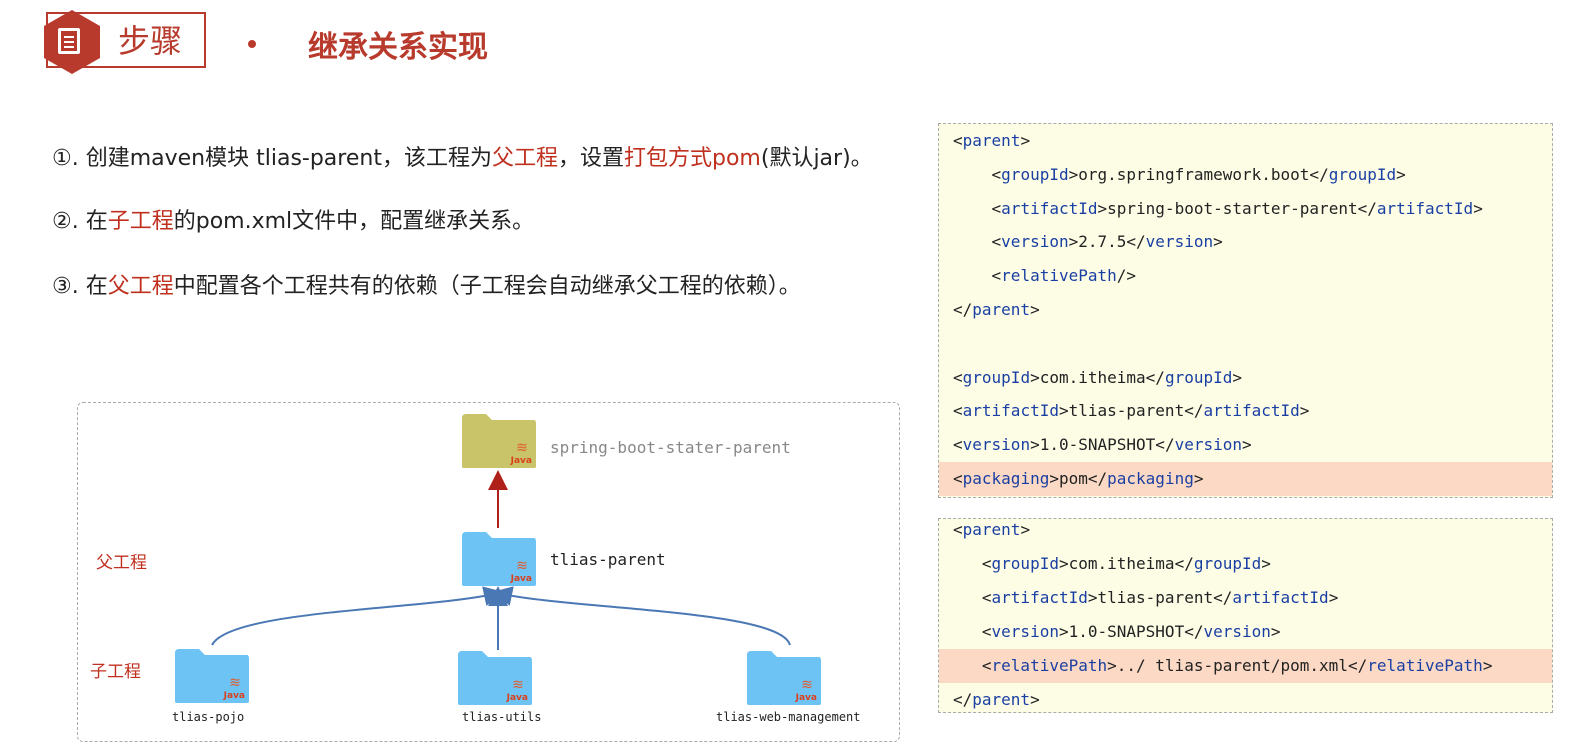 This screenshot has width=1588, height=748. I want to click on spring-boot-parent-folder-icon: ≋ Java, so click(499, 441).